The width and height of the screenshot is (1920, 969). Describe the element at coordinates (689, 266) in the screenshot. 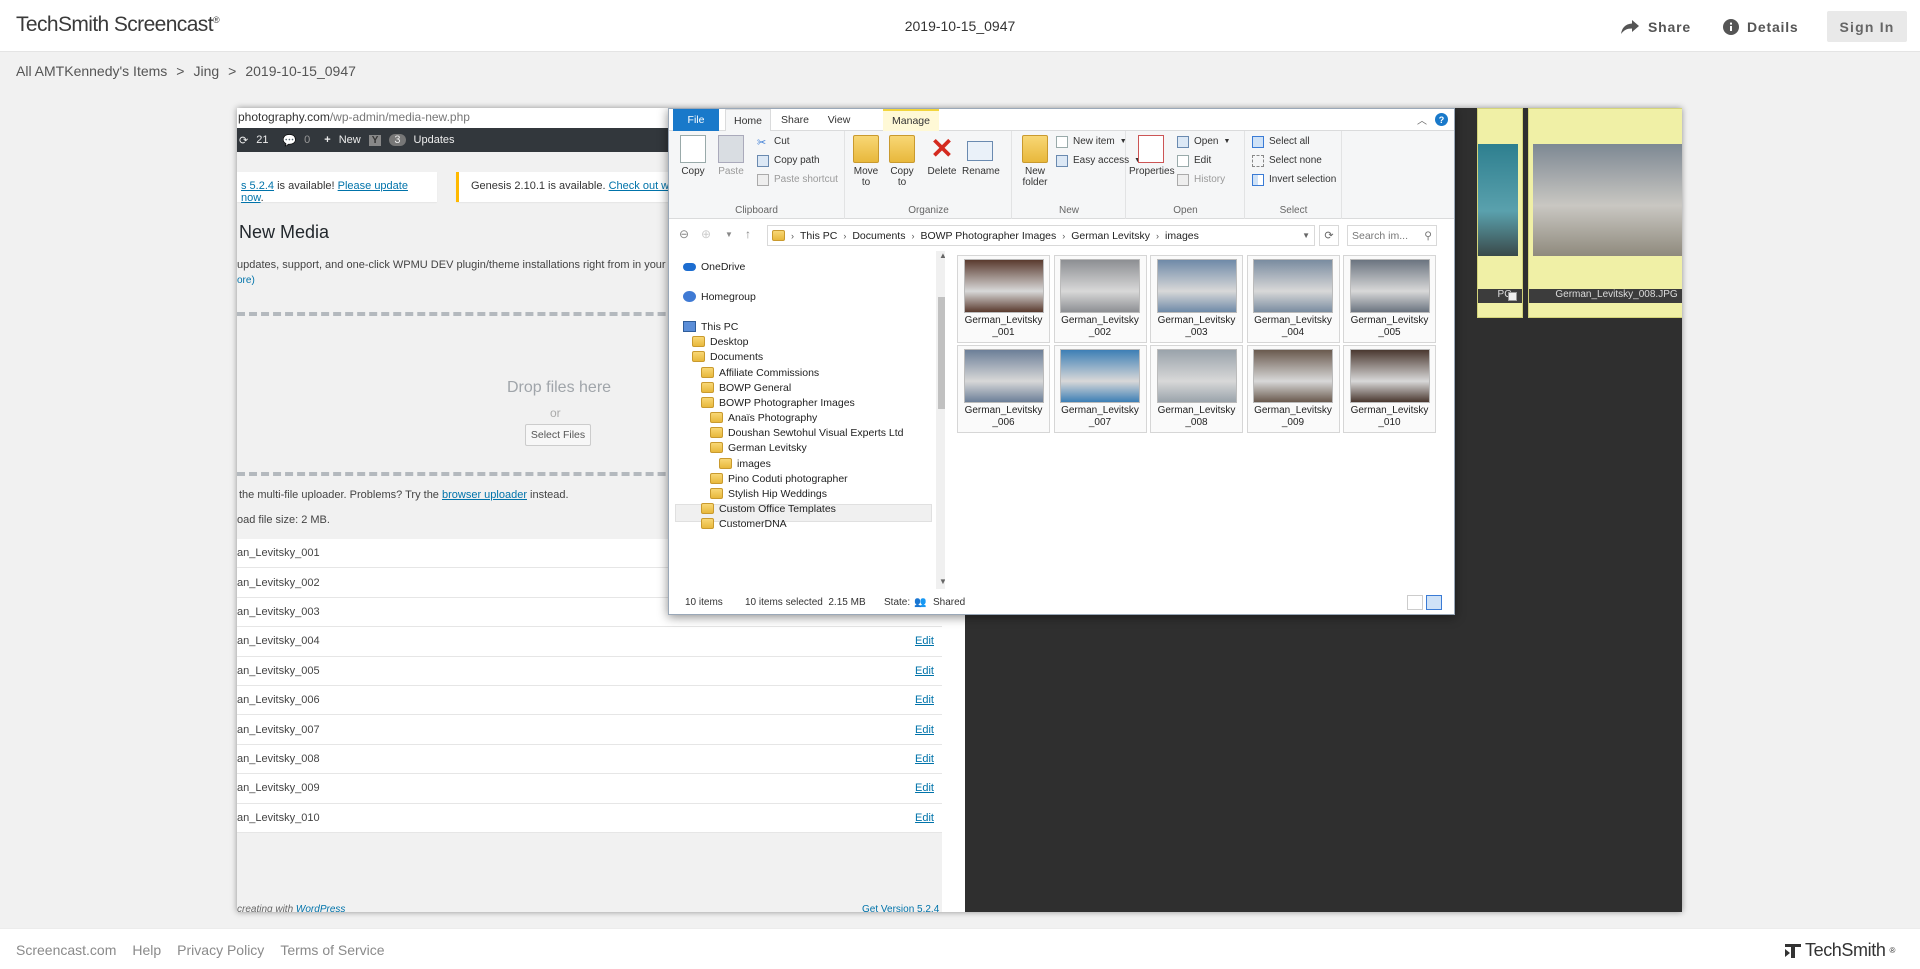

I see `onedrive-cloud-icon` at that location.